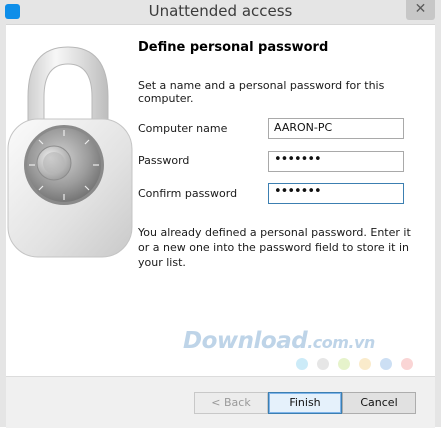 This screenshot has height=428, width=441. Describe the element at coordinates (183, 128) in the screenshot. I see `computer-name-label: Computer name` at that location.